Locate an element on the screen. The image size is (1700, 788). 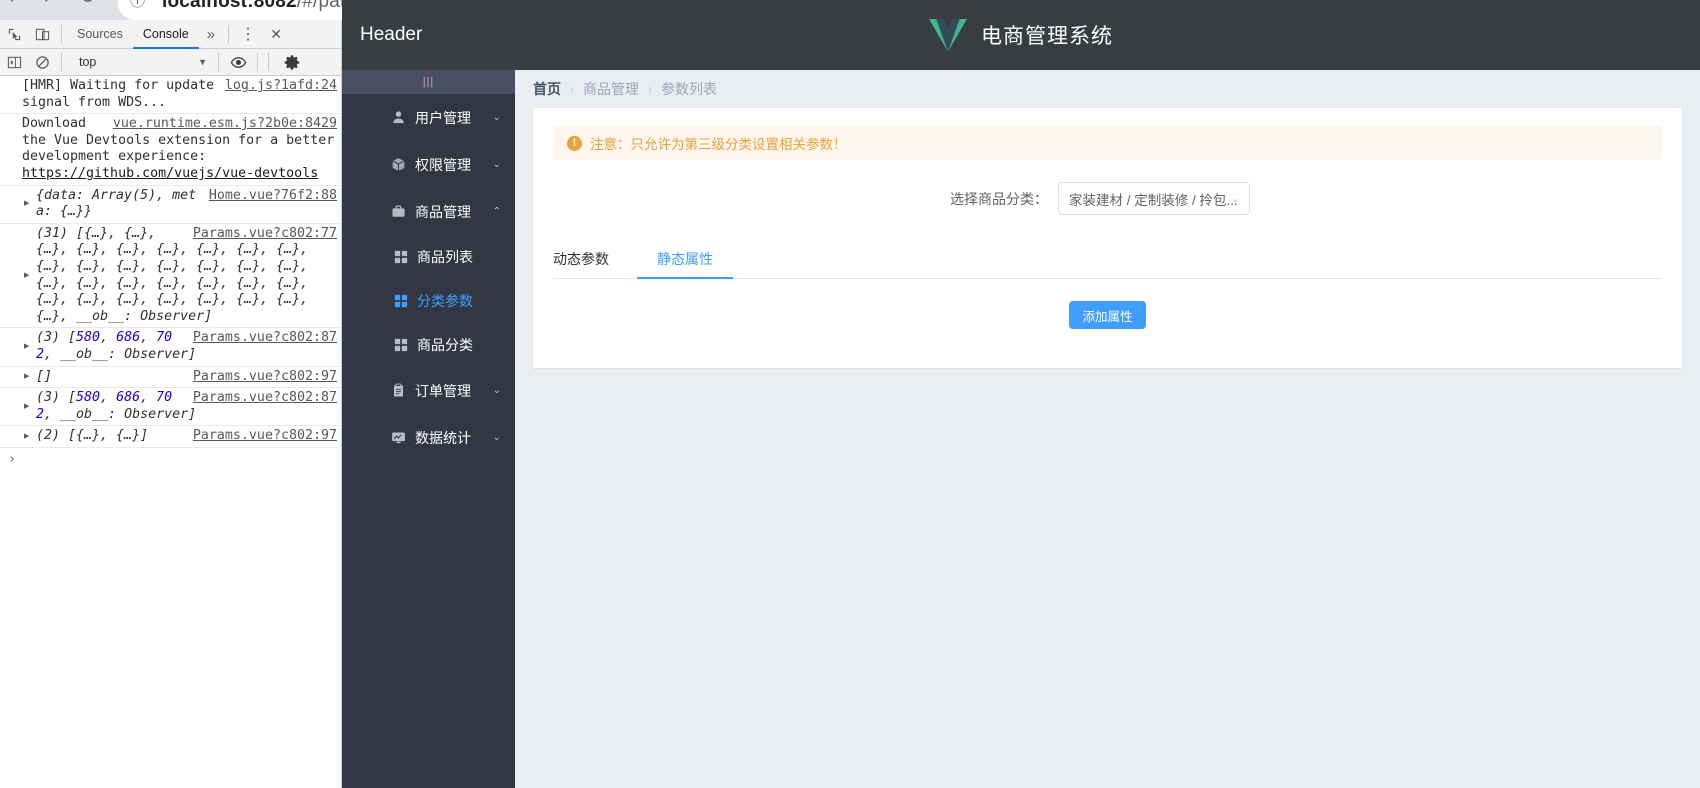
add-attribute-row: 添加属性 is located at coordinates (1107, 315).